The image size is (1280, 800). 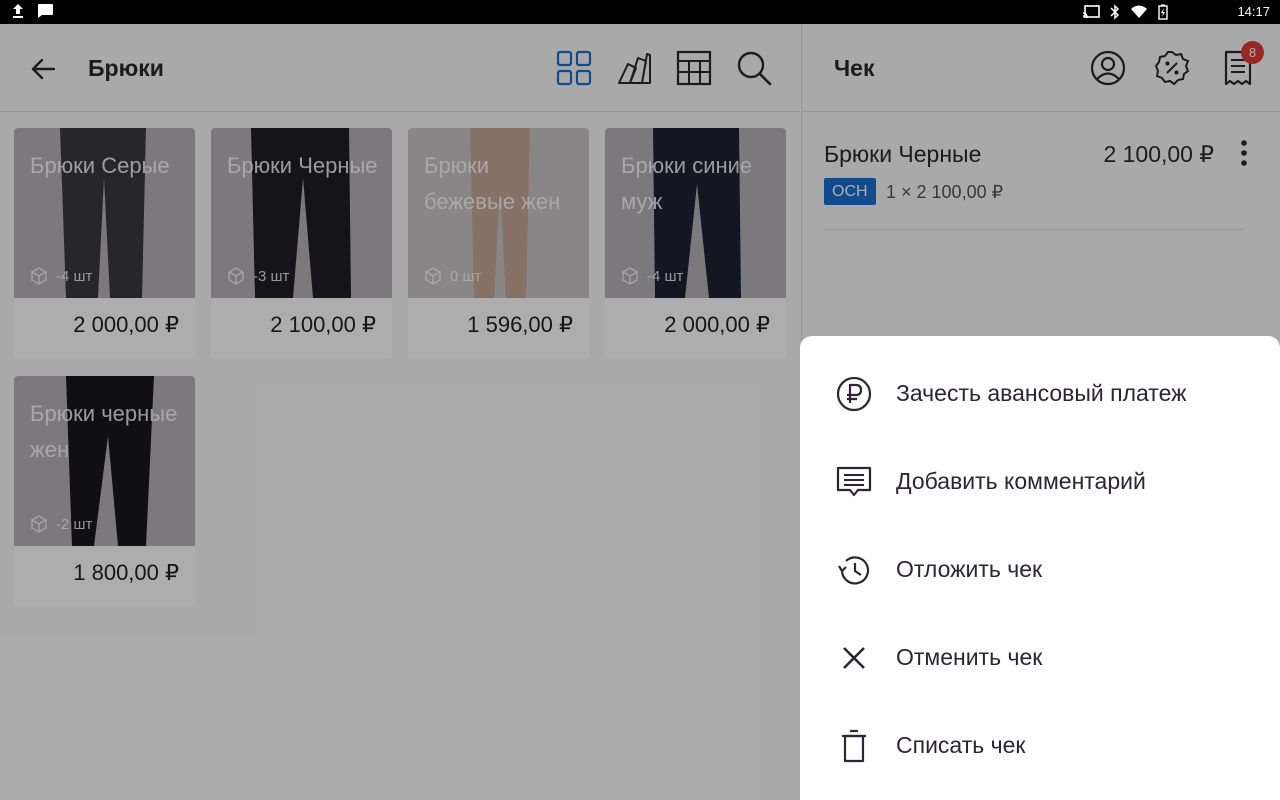 What do you see at coordinates (1040, 744) in the screenshot?
I see `menu-item-write-off-receipt: Списать чек` at bounding box center [1040, 744].